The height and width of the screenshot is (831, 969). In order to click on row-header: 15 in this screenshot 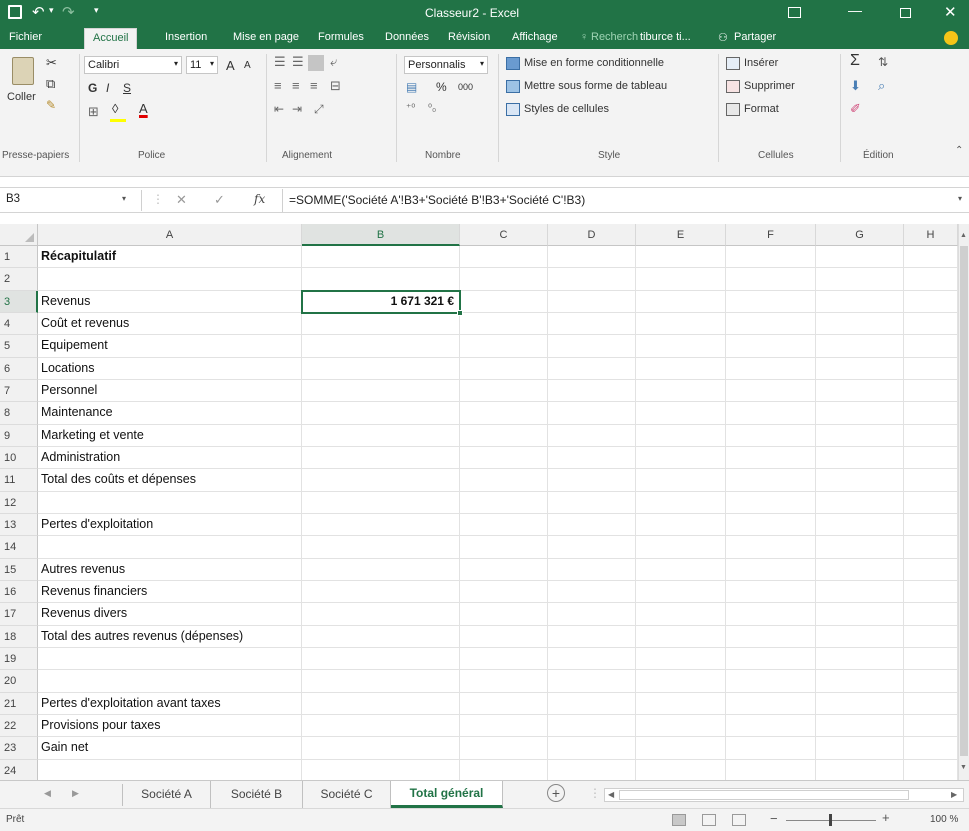, I will do `click(19, 569)`.